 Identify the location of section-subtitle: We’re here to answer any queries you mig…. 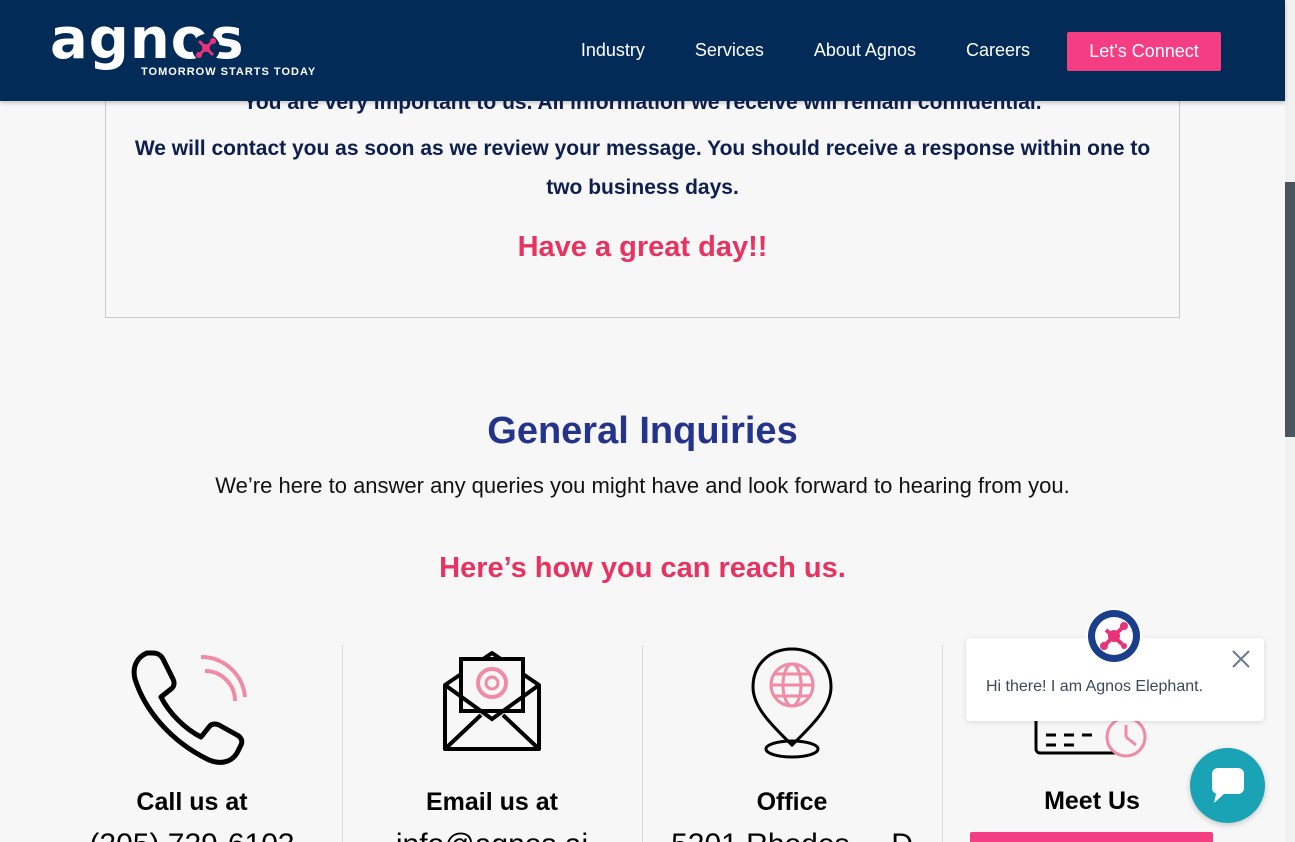
(642, 485).